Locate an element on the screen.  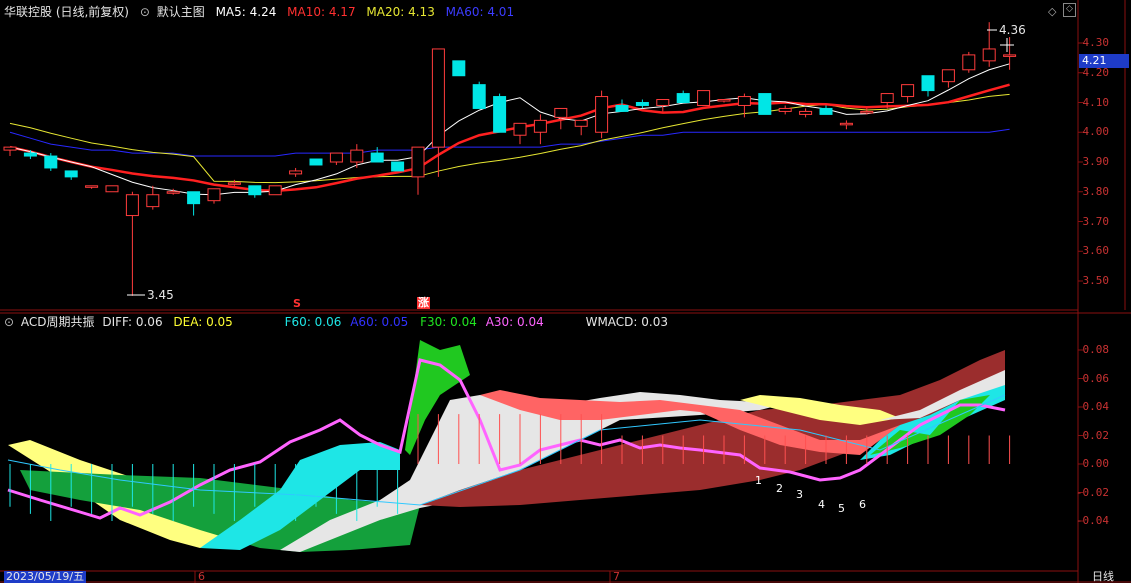
a60-value: A60: 0.05 is located at coordinates (379, 322).